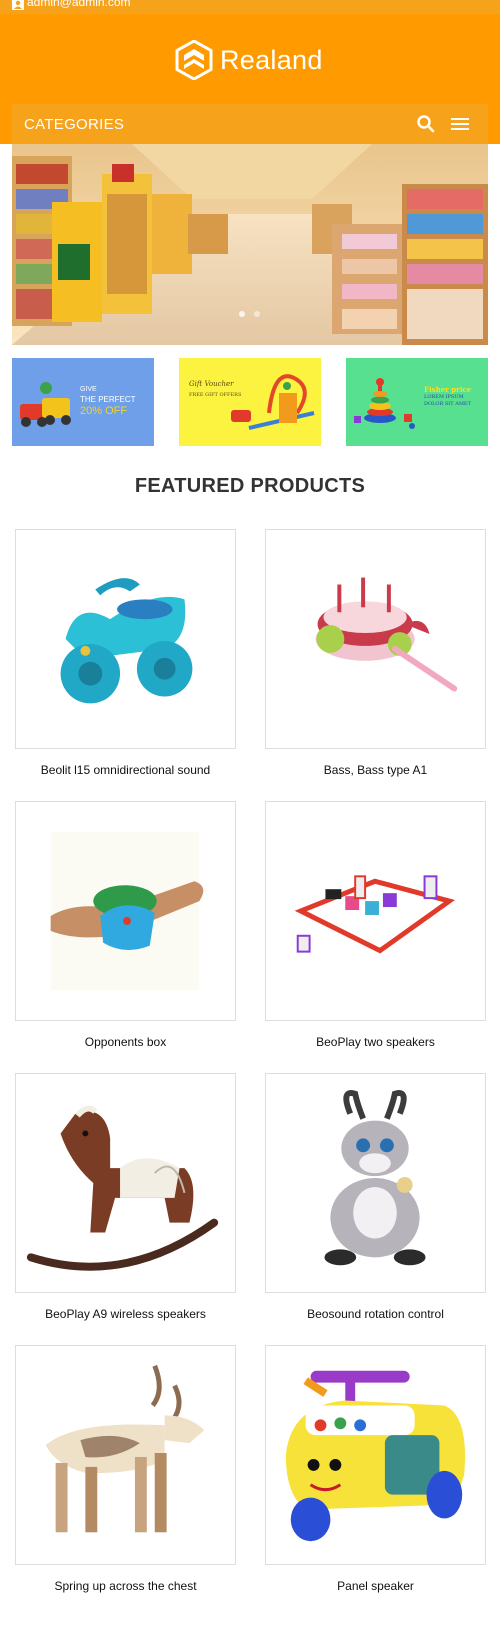 The height and width of the screenshot is (1639, 500). Describe the element at coordinates (448, 389) in the screenshot. I see `promo-3-line-1: Fisher price` at that location.